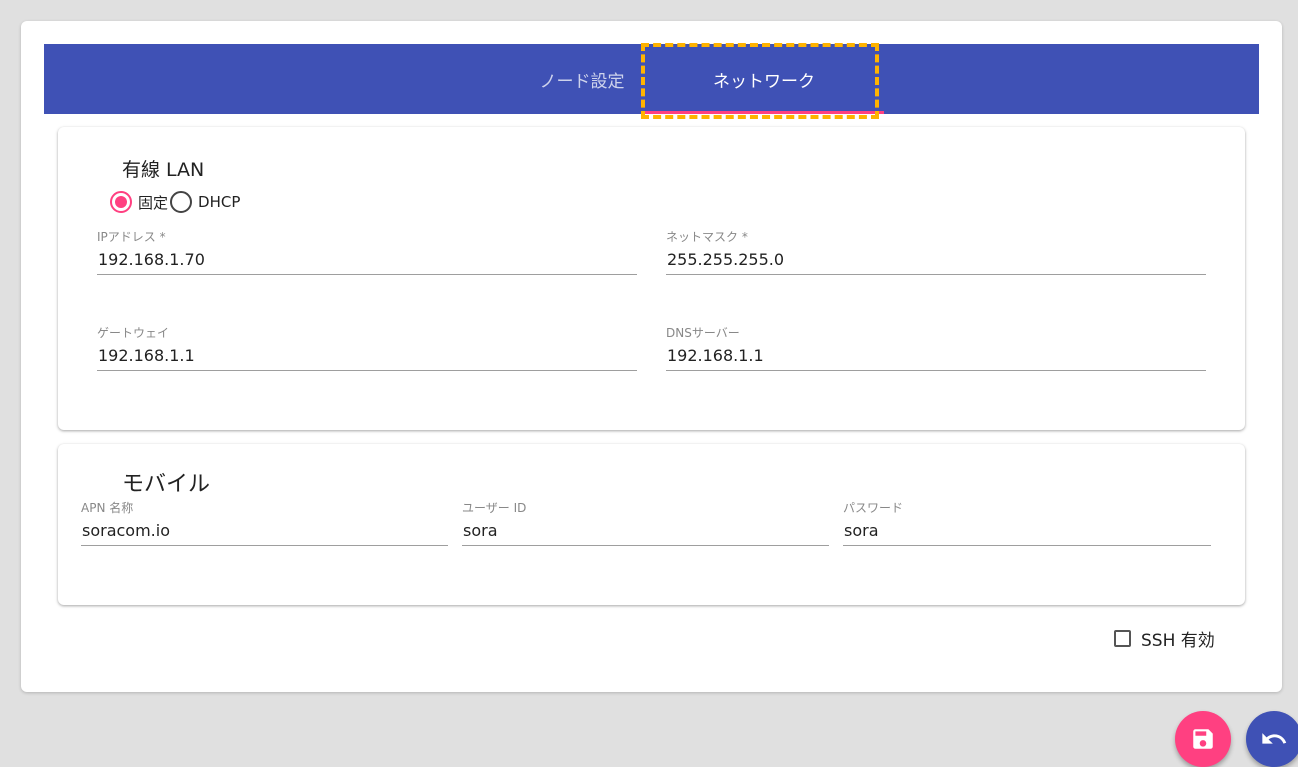 This screenshot has height=767, width=1298. I want to click on password-label: パスワード, so click(873, 508).